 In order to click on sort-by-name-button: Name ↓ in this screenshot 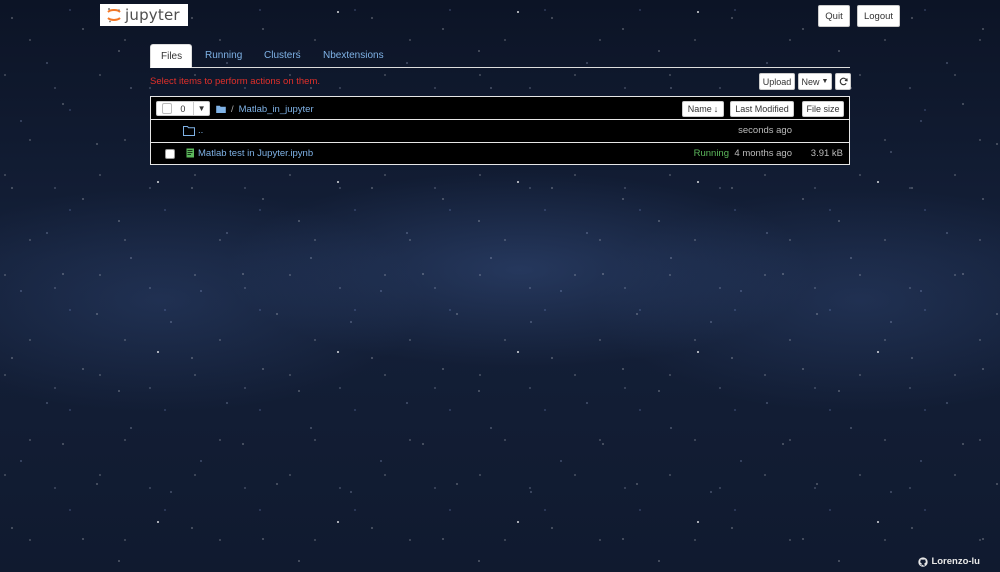, I will do `click(703, 109)`.